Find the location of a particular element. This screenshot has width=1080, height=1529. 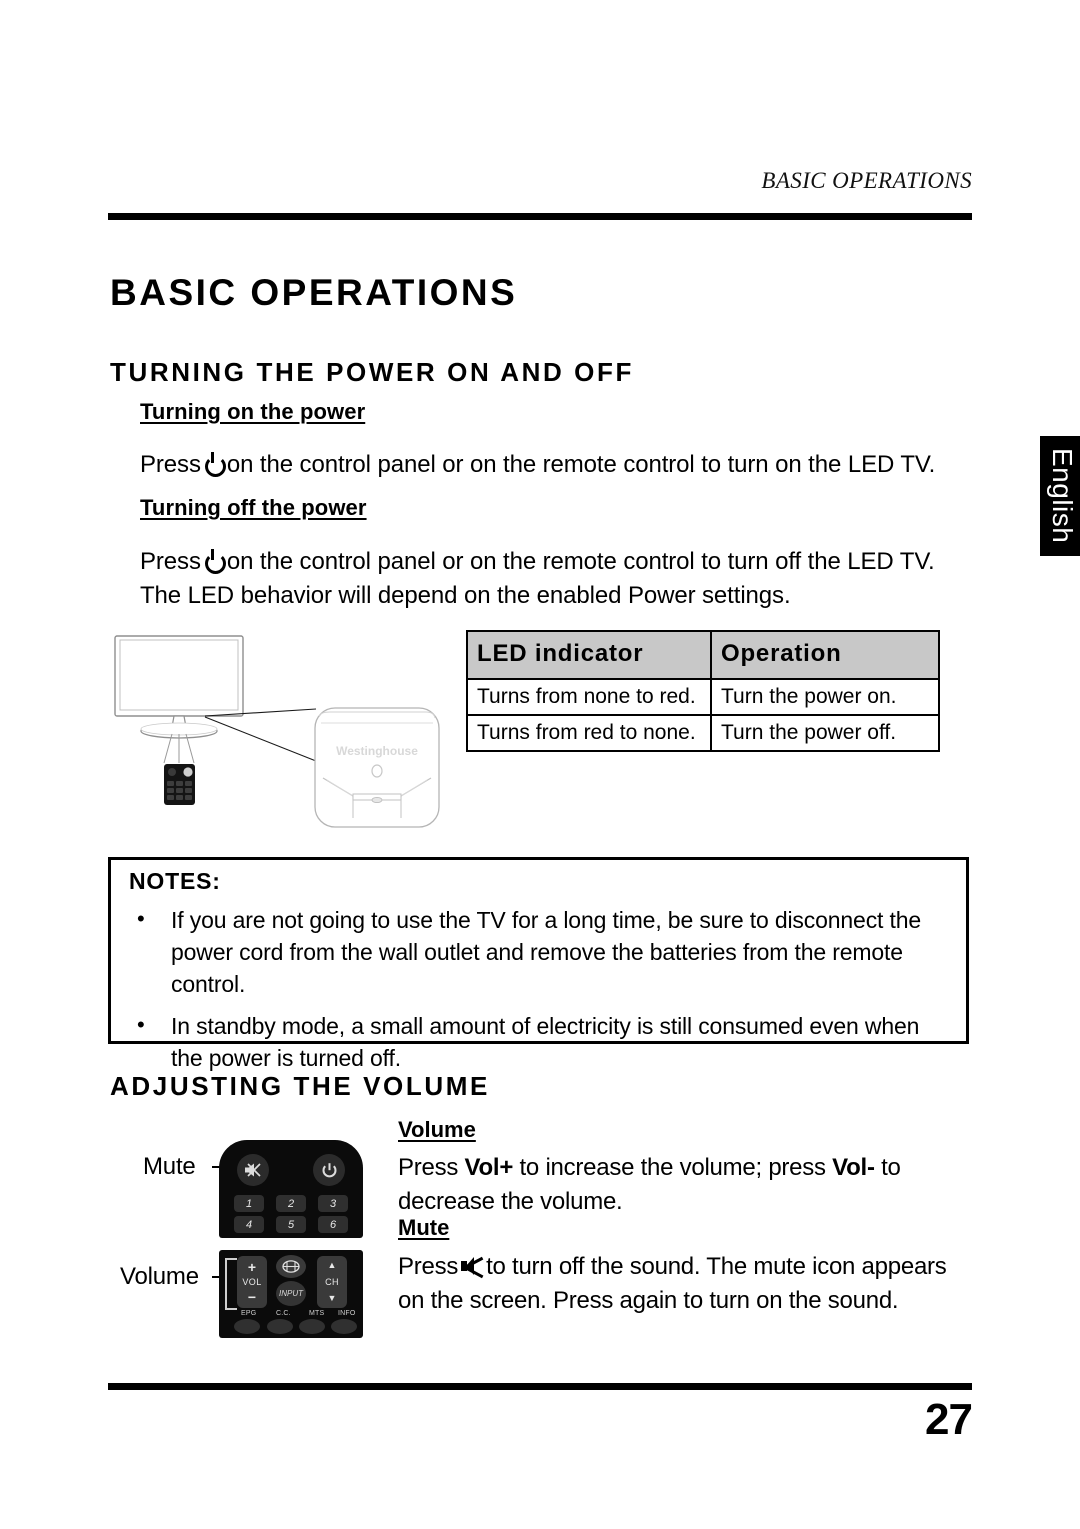

remote-volume-rocker: + VOL − is located at coordinates (252, 1282).